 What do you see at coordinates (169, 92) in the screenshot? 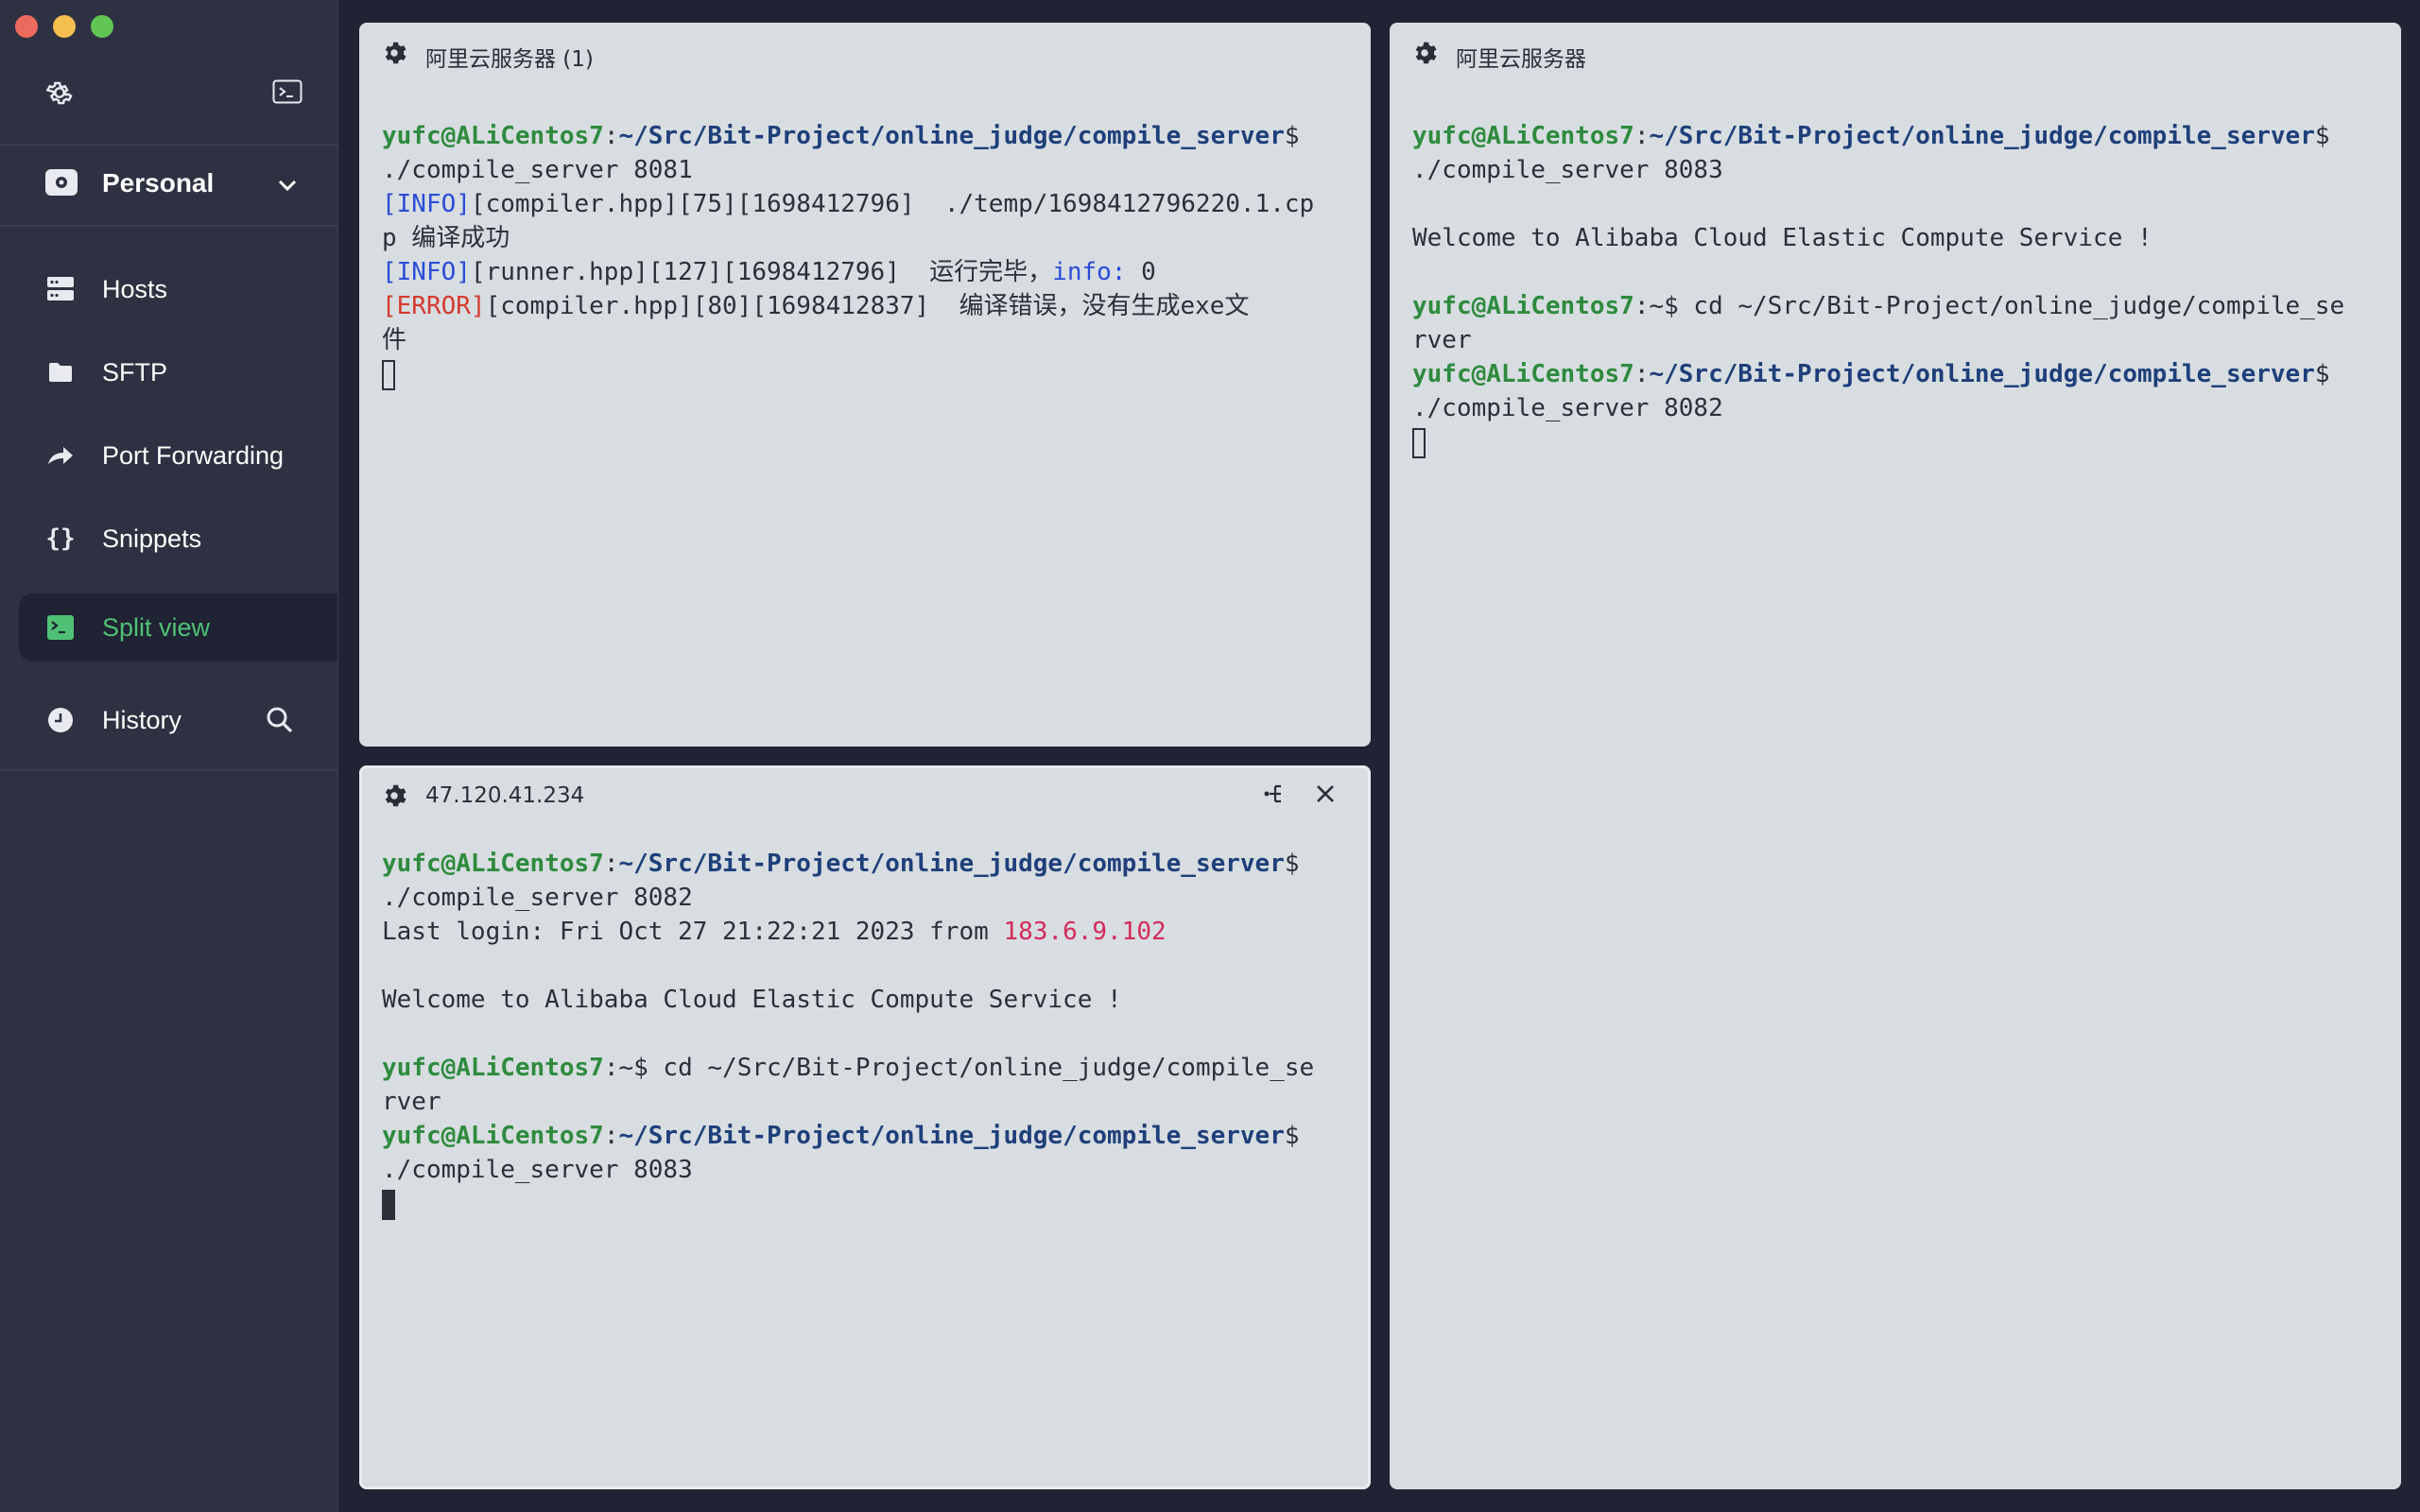
I see `sidebar-toolbar` at bounding box center [169, 92].